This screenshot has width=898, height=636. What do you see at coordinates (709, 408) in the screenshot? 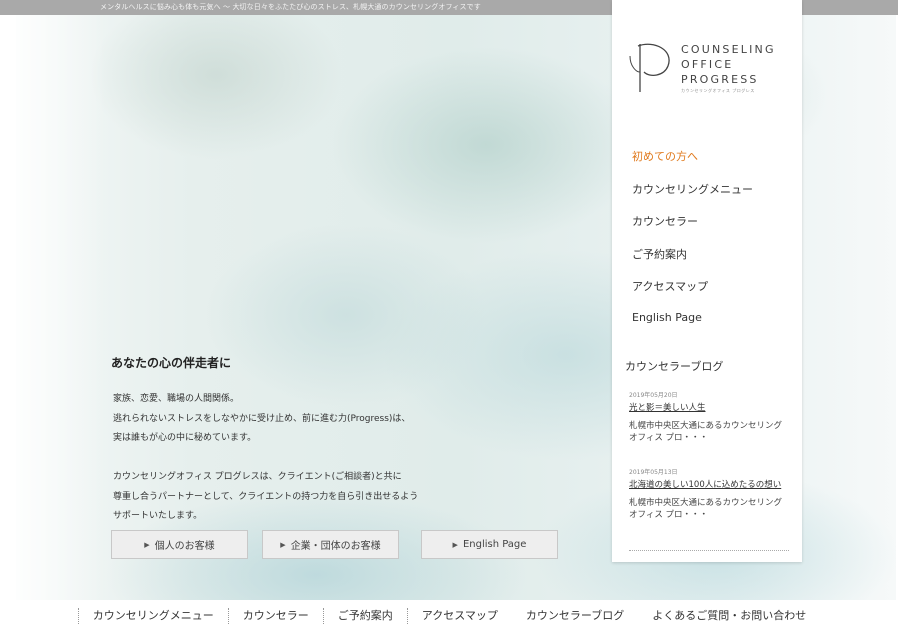
I see `post-title-link: 光と影＝美しい人生` at bounding box center [709, 408].